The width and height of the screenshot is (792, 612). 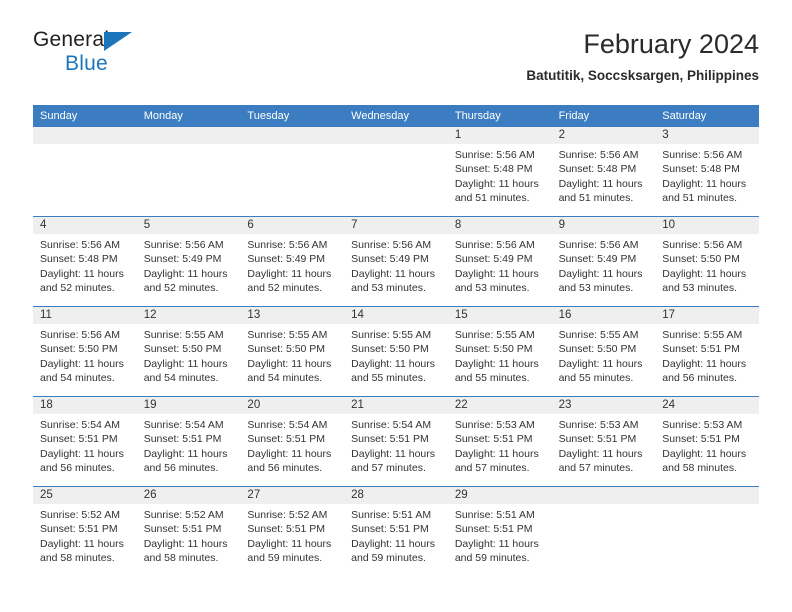 What do you see at coordinates (183, 335) in the screenshot?
I see `sunrise-text: Sunrise: 5:55 AM` at bounding box center [183, 335].